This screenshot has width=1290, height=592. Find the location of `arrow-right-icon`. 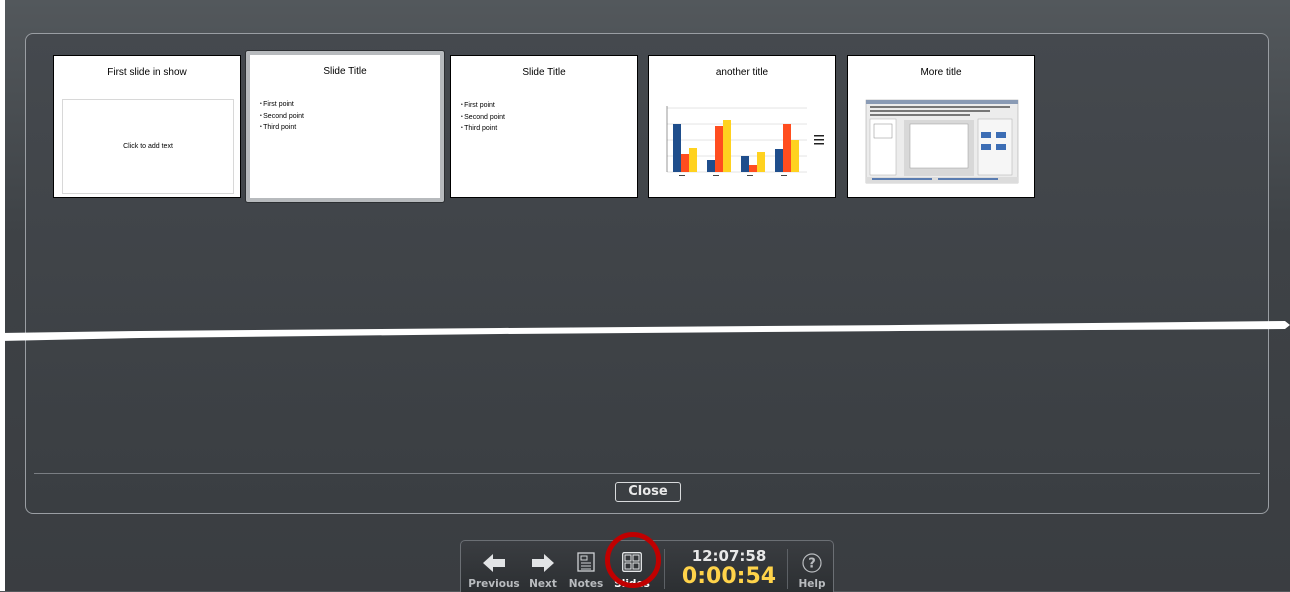

arrow-right-icon is located at coordinates (543, 563).